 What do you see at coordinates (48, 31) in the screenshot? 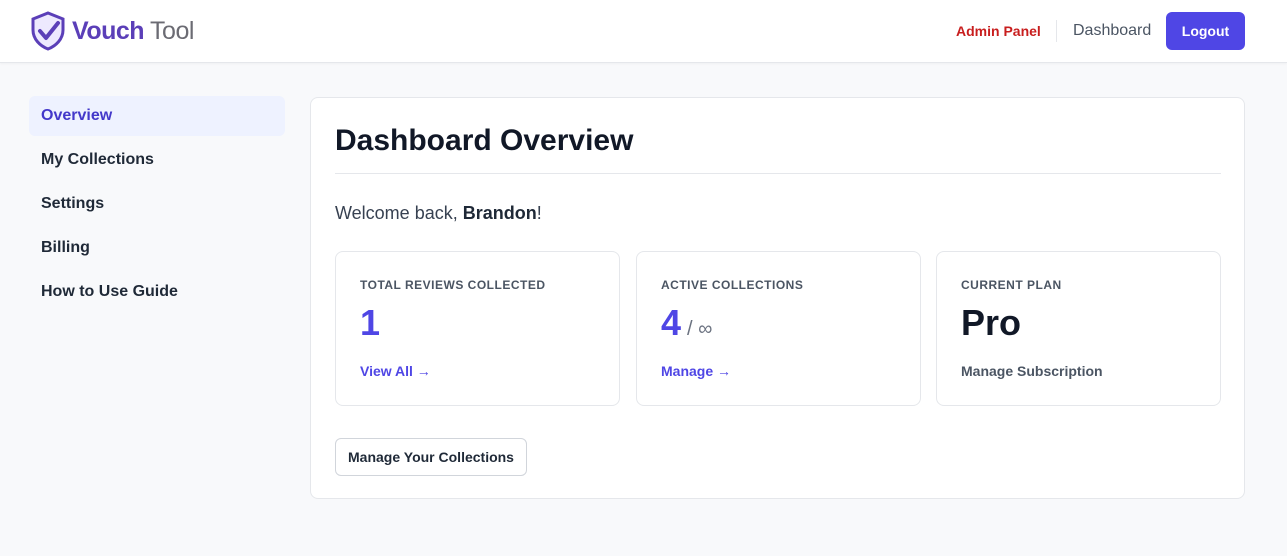
I see `shield-check-icon` at bounding box center [48, 31].